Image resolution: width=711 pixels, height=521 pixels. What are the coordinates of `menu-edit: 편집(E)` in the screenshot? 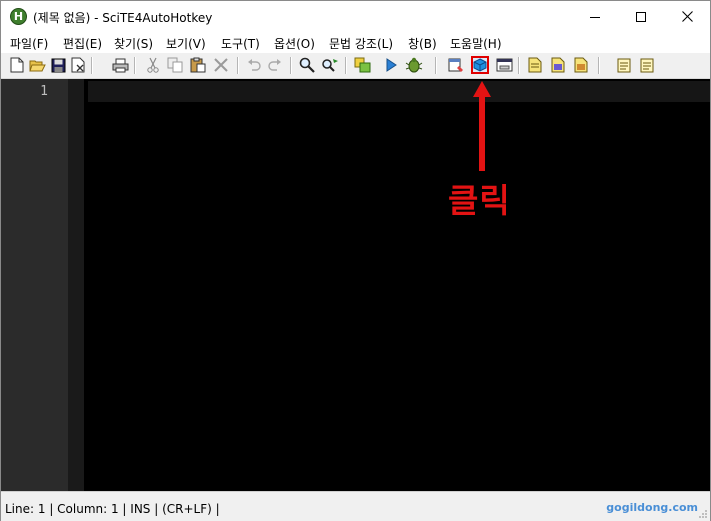 It's located at (82, 43).